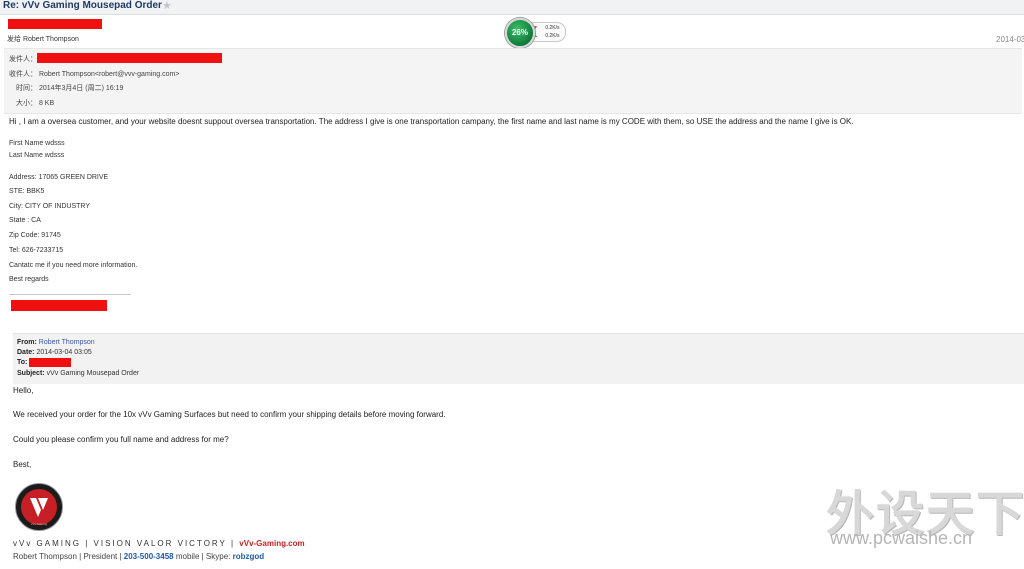 This screenshot has height=569, width=1024. I want to click on size-value: 8 KB, so click(46, 103).